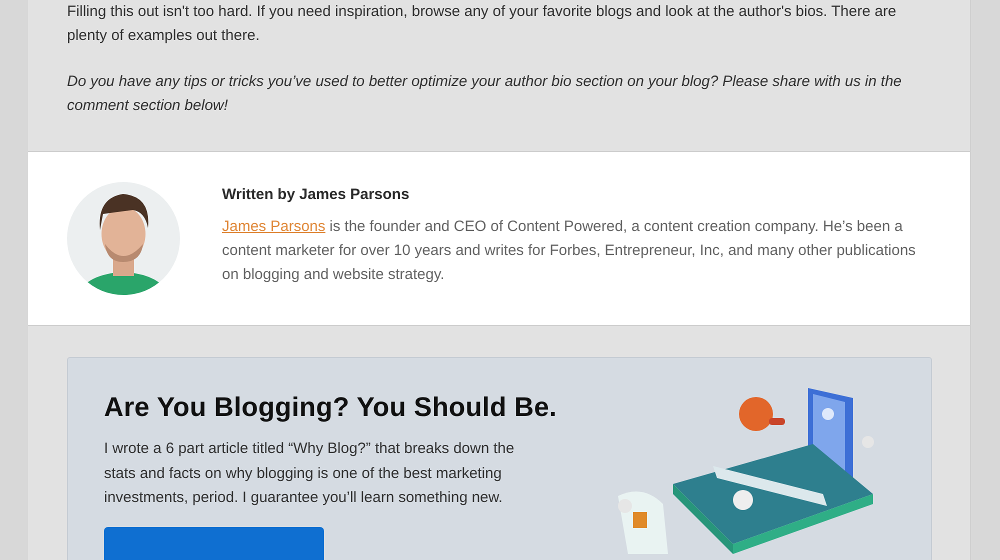 Image resolution: width=1000 pixels, height=560 pixels. What do you see at coordinates (310, 473) in the screenshot?
I see `promo-text: I wrote a 6 part article titled “Why Blog?” that breaks down the stats and facts on why blogging is one of the best marketing investments, period. I guarantee you’ll learn something new.` at bounding box center [310, 473].